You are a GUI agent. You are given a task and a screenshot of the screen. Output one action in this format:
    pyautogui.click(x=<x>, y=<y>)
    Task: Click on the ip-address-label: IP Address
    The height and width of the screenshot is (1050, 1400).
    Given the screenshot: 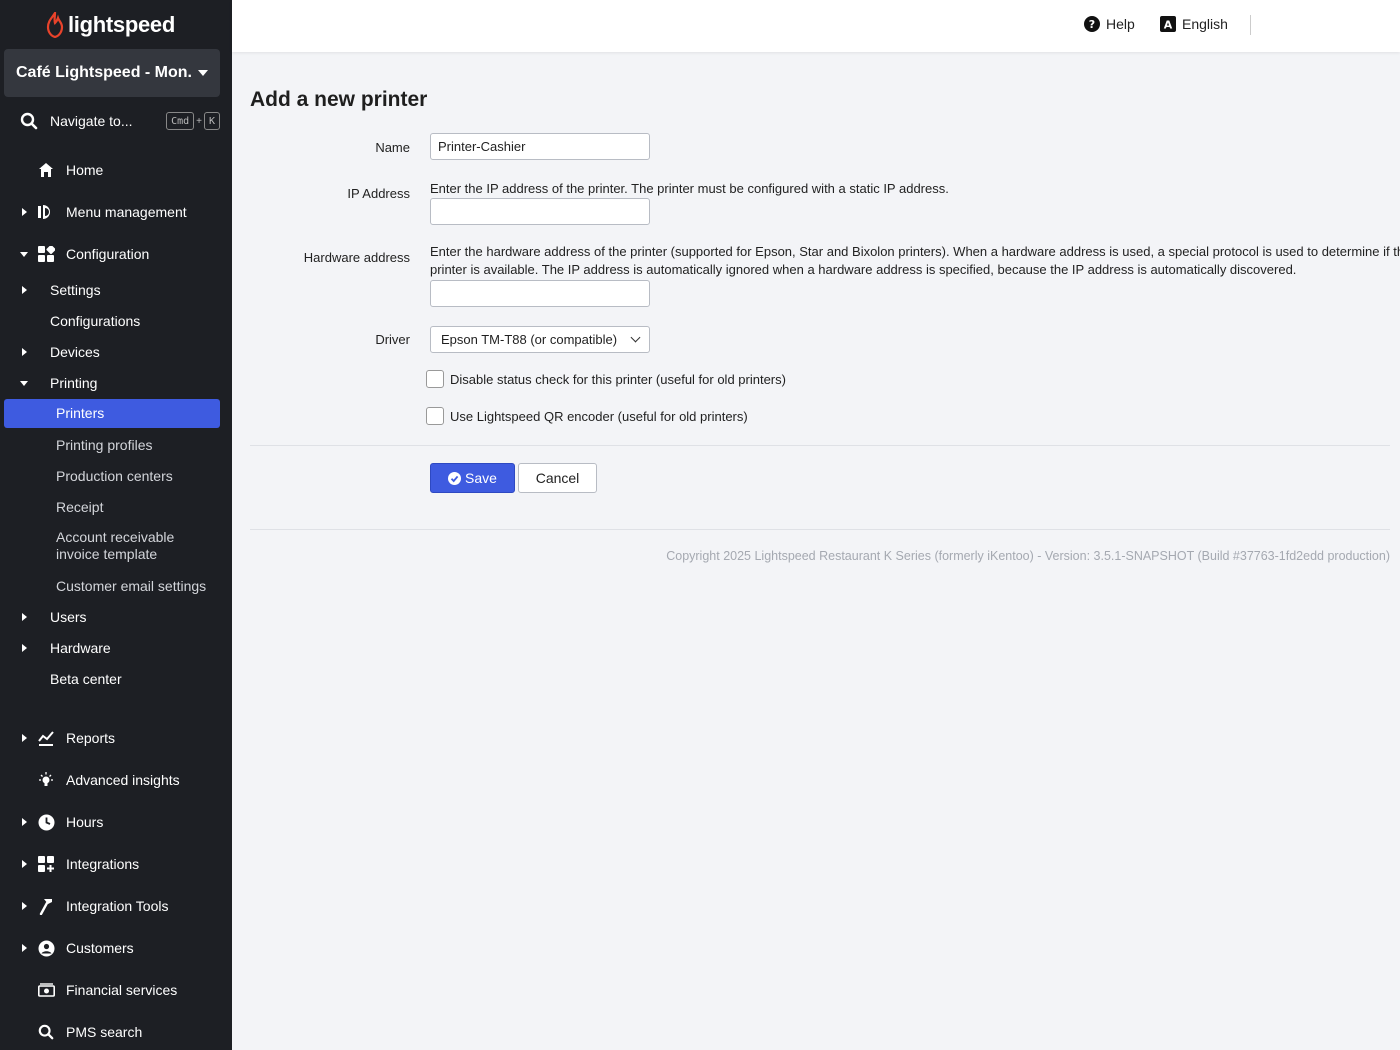 What is the action you would take?
    pyautogui.click(x=378, y=193)
    